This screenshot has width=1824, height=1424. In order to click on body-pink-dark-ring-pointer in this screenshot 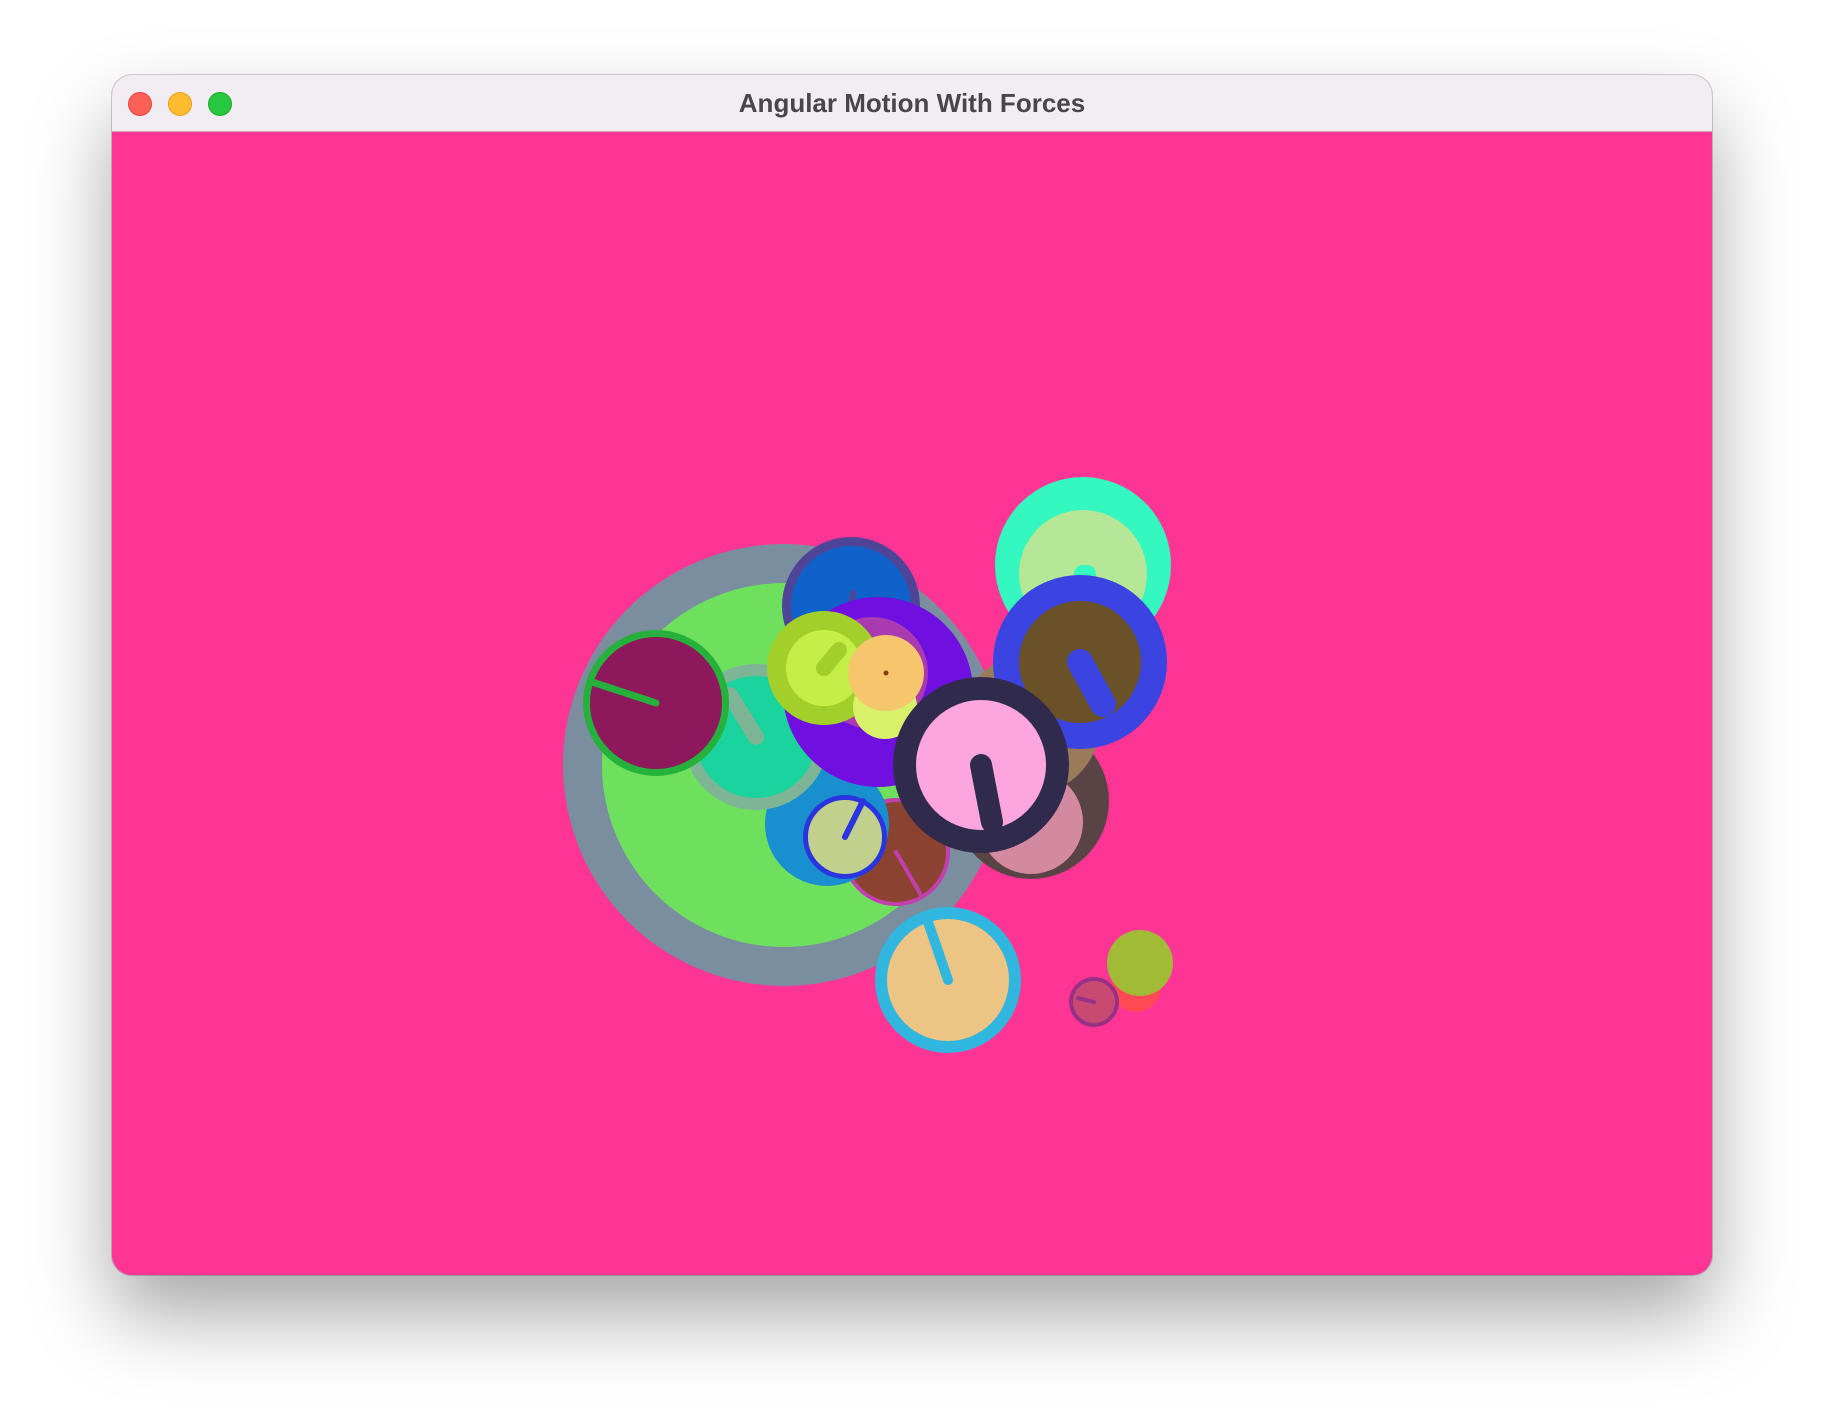, I will do `click(986, 793)`.